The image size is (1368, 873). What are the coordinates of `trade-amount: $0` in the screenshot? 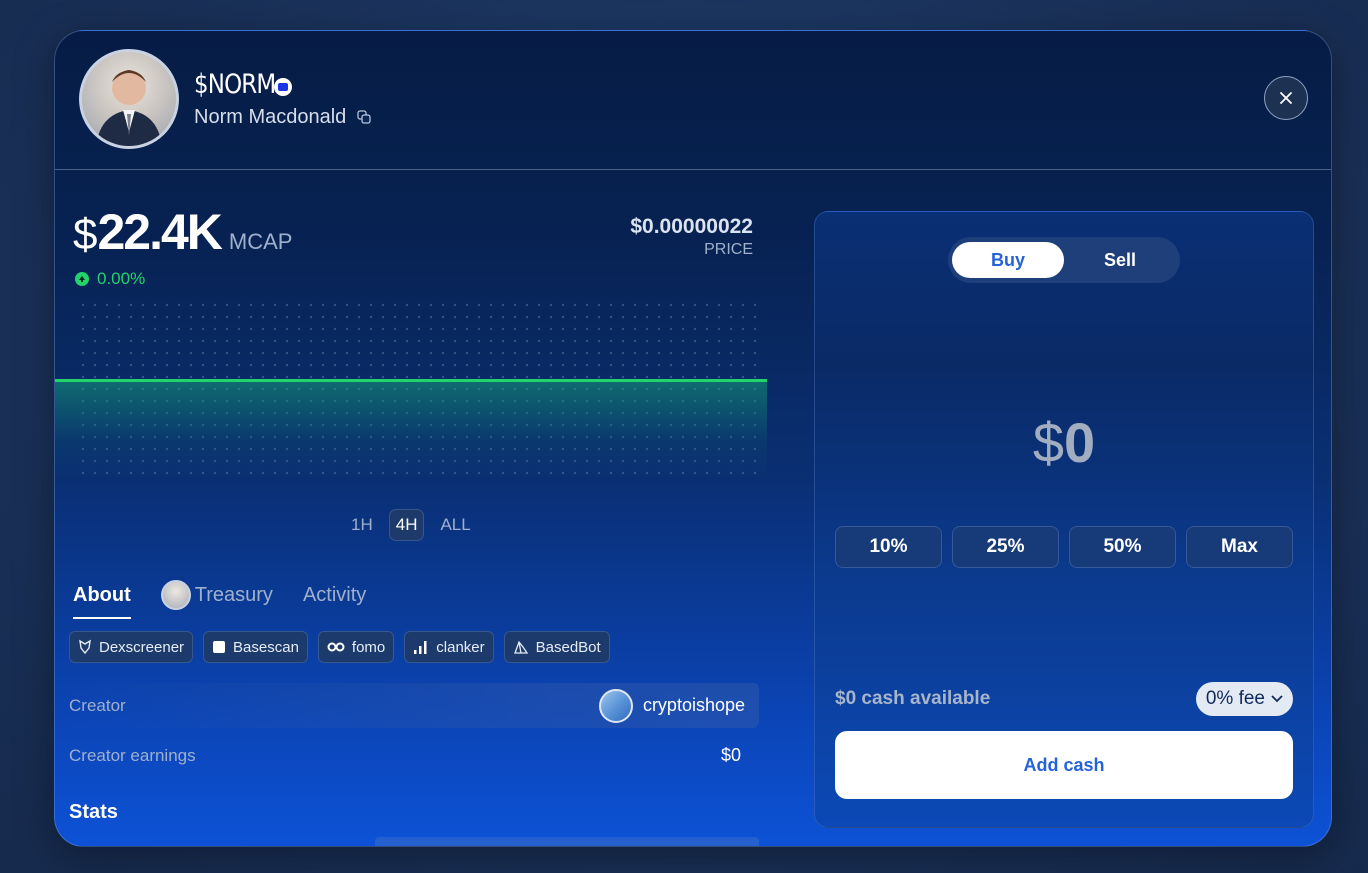 It's located at (1064, 442).